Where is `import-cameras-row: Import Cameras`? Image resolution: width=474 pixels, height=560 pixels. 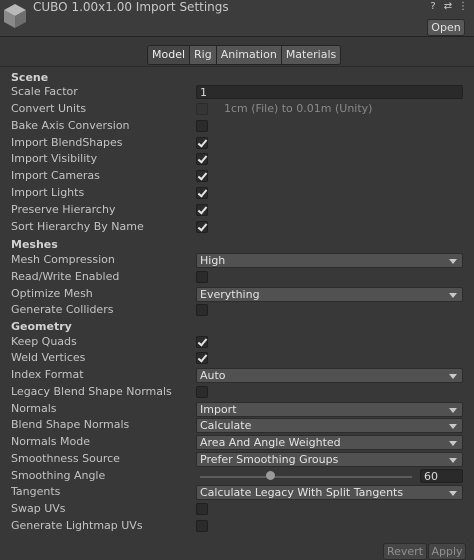 import-cameras-row: Import Cameras is located at coordinates (237, 176).